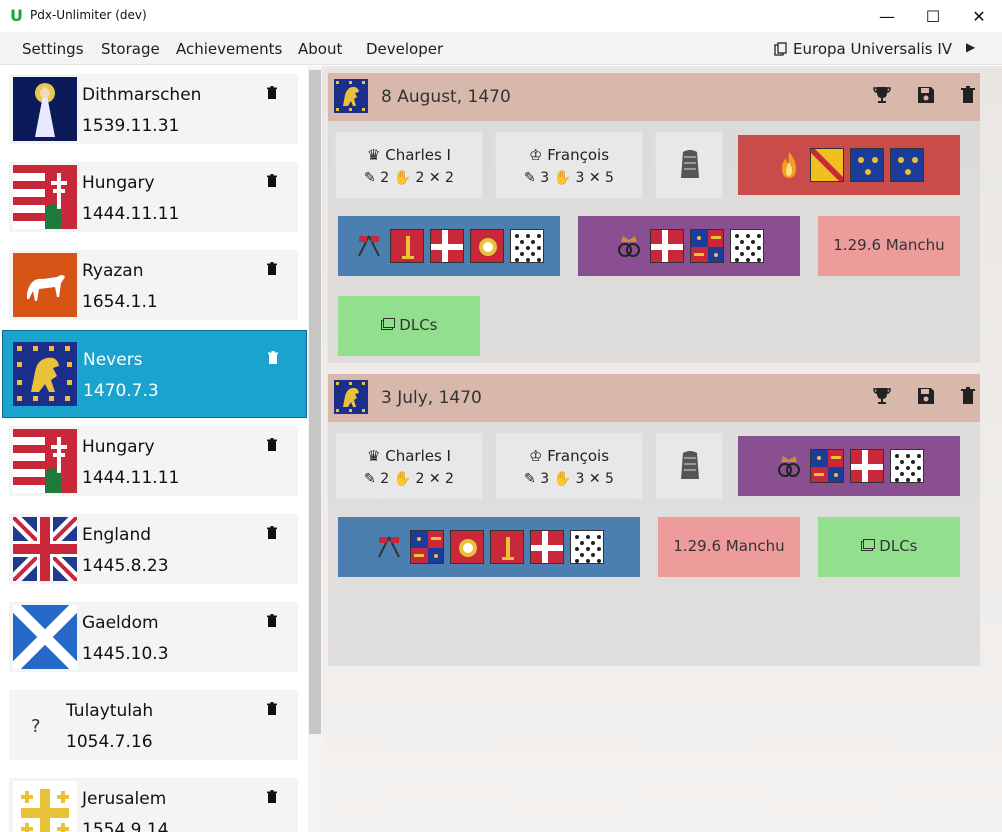  Describe the element at coordinates (315, 402) in the screenshot. I see `scroll-thumb` at that location.